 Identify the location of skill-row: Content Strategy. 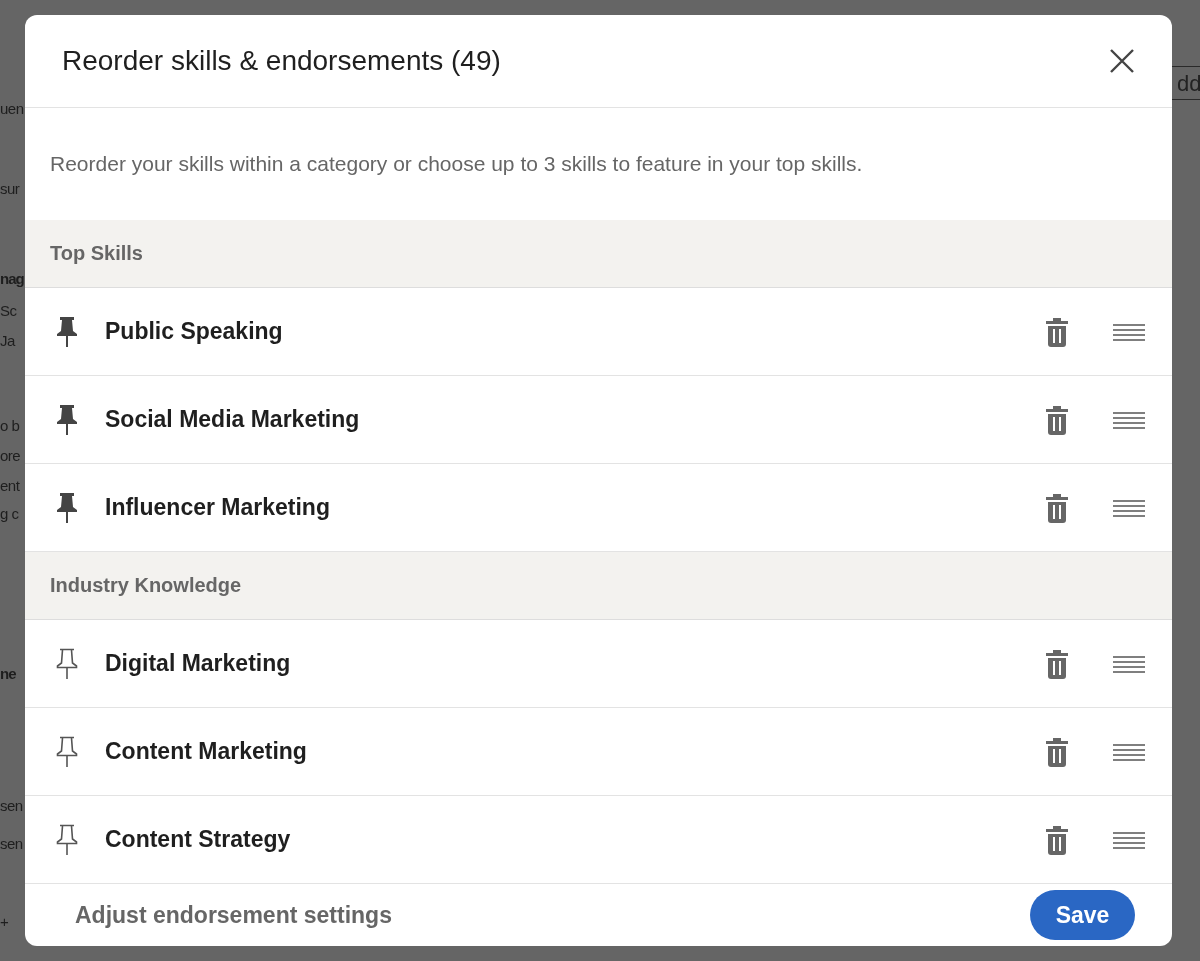
(598, 840).